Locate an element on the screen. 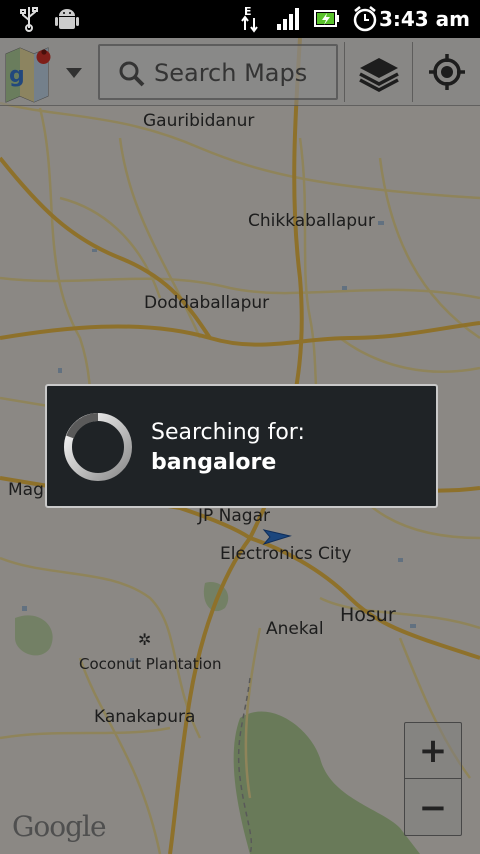 This screenshot has height=854, width=480. search-placeholder: Search Maps is located at coordinates (231, 73).